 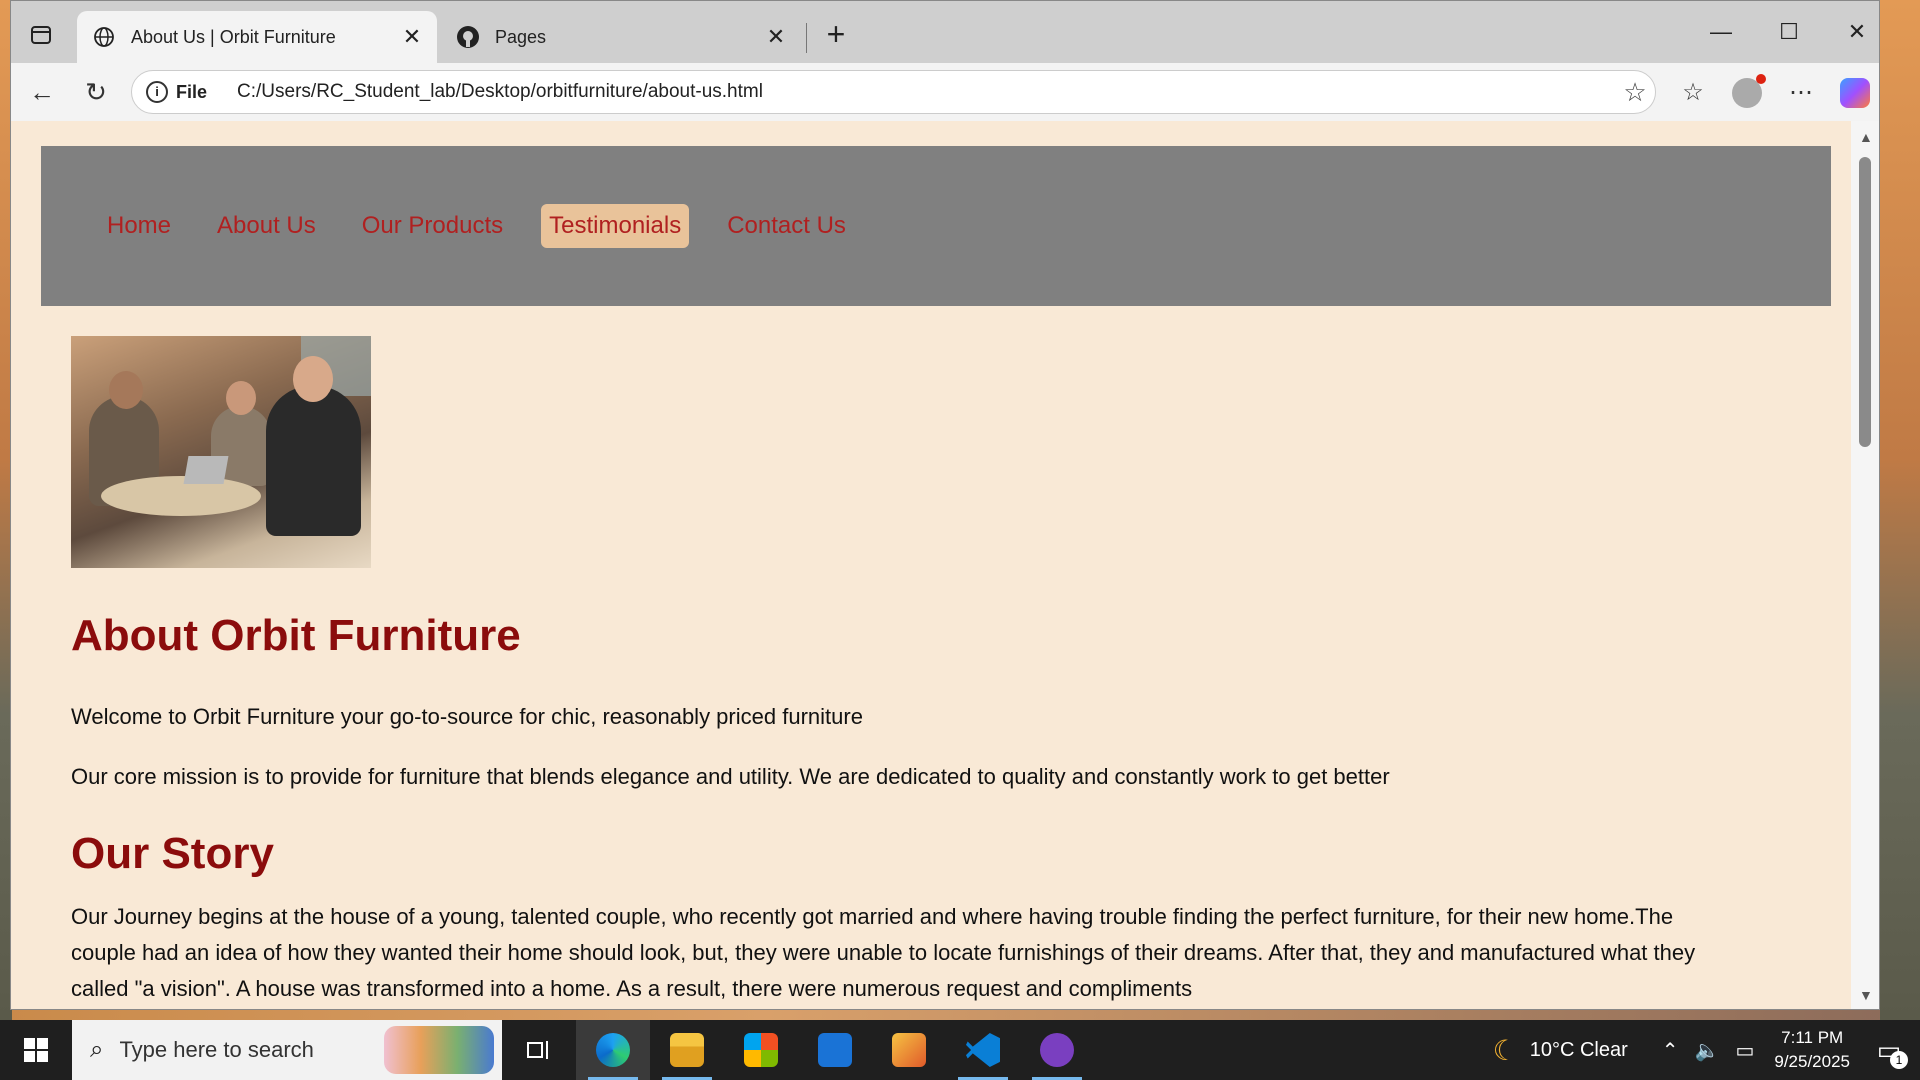 I want to click on notification-icon: ▭ 1, so click(x=1889, y=1050).